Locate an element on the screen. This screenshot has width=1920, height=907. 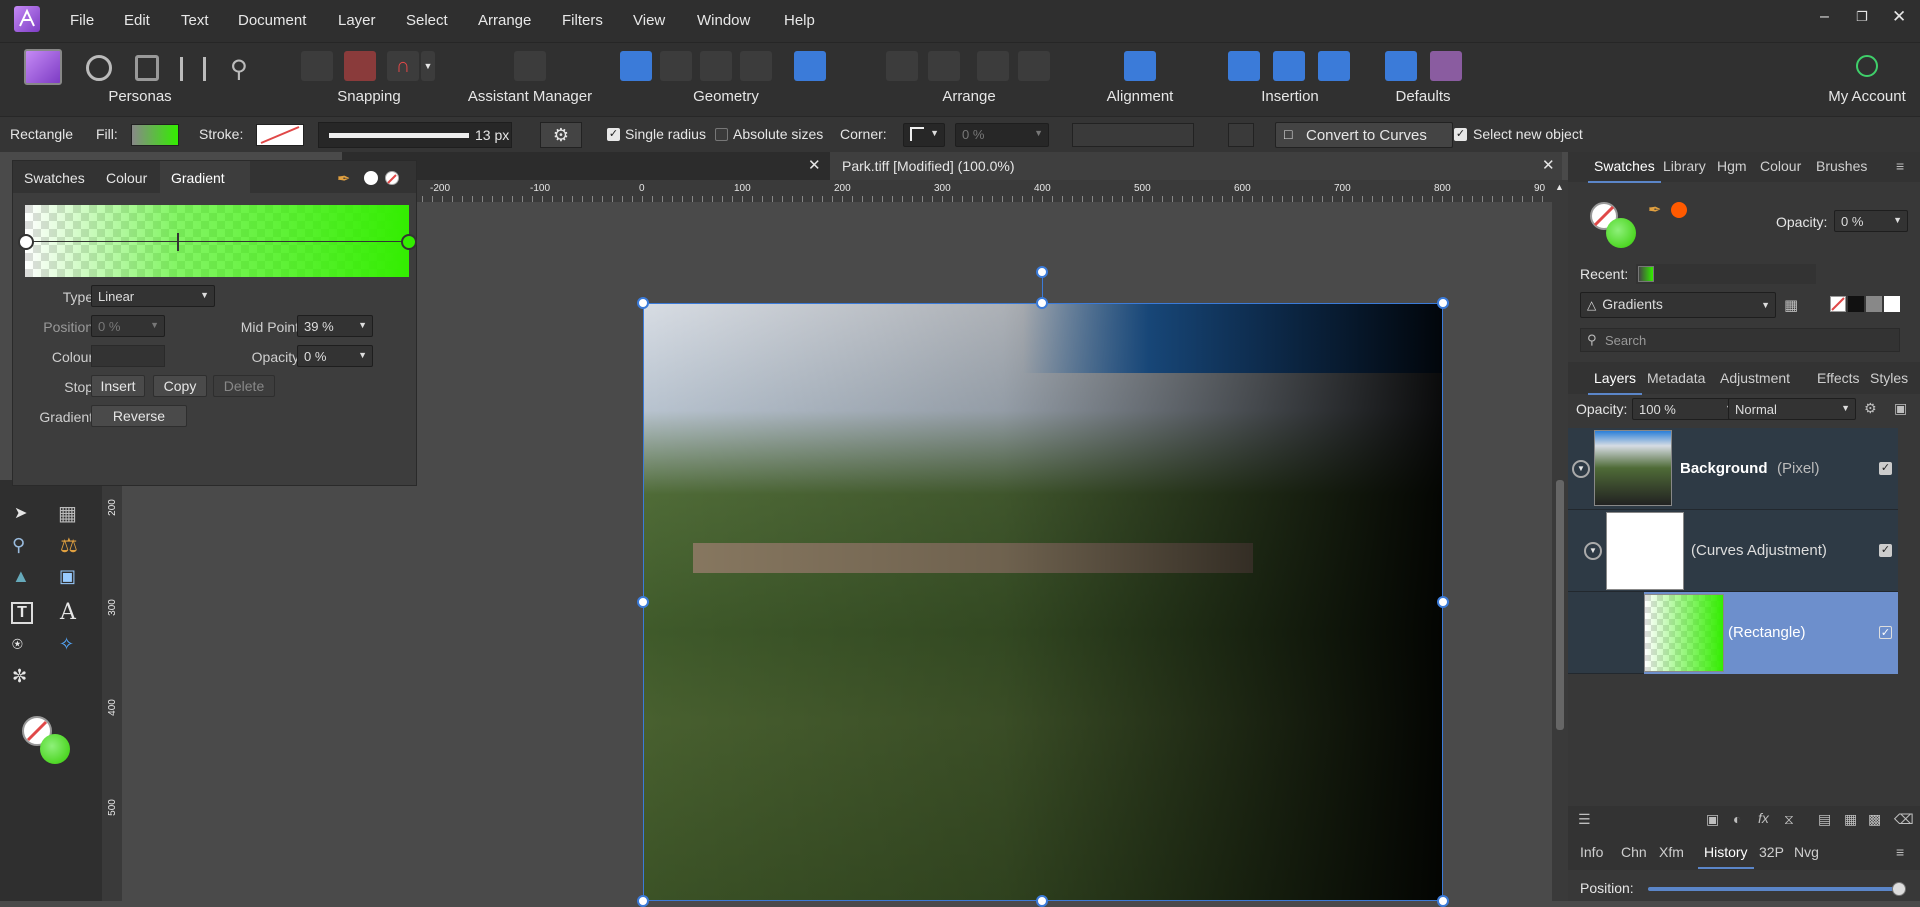
minimize-icon: – is located at coordinates (1824, 17).